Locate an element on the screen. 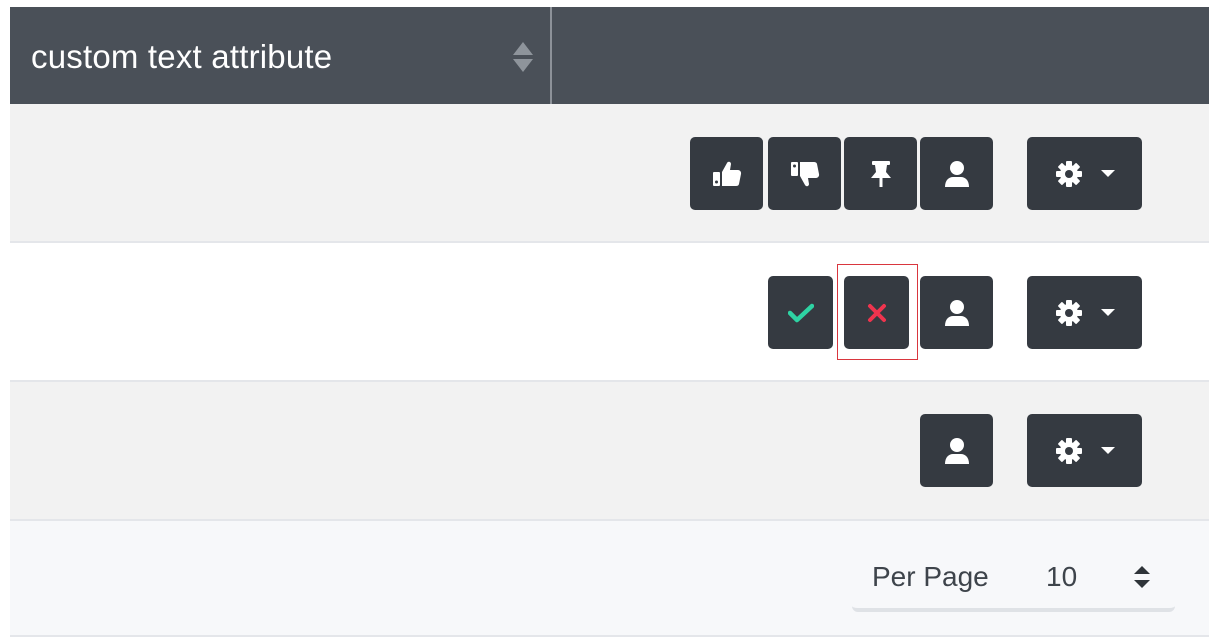 This screenshot has width=1209, height=638. reject-button is located at coordinates (876, 312).